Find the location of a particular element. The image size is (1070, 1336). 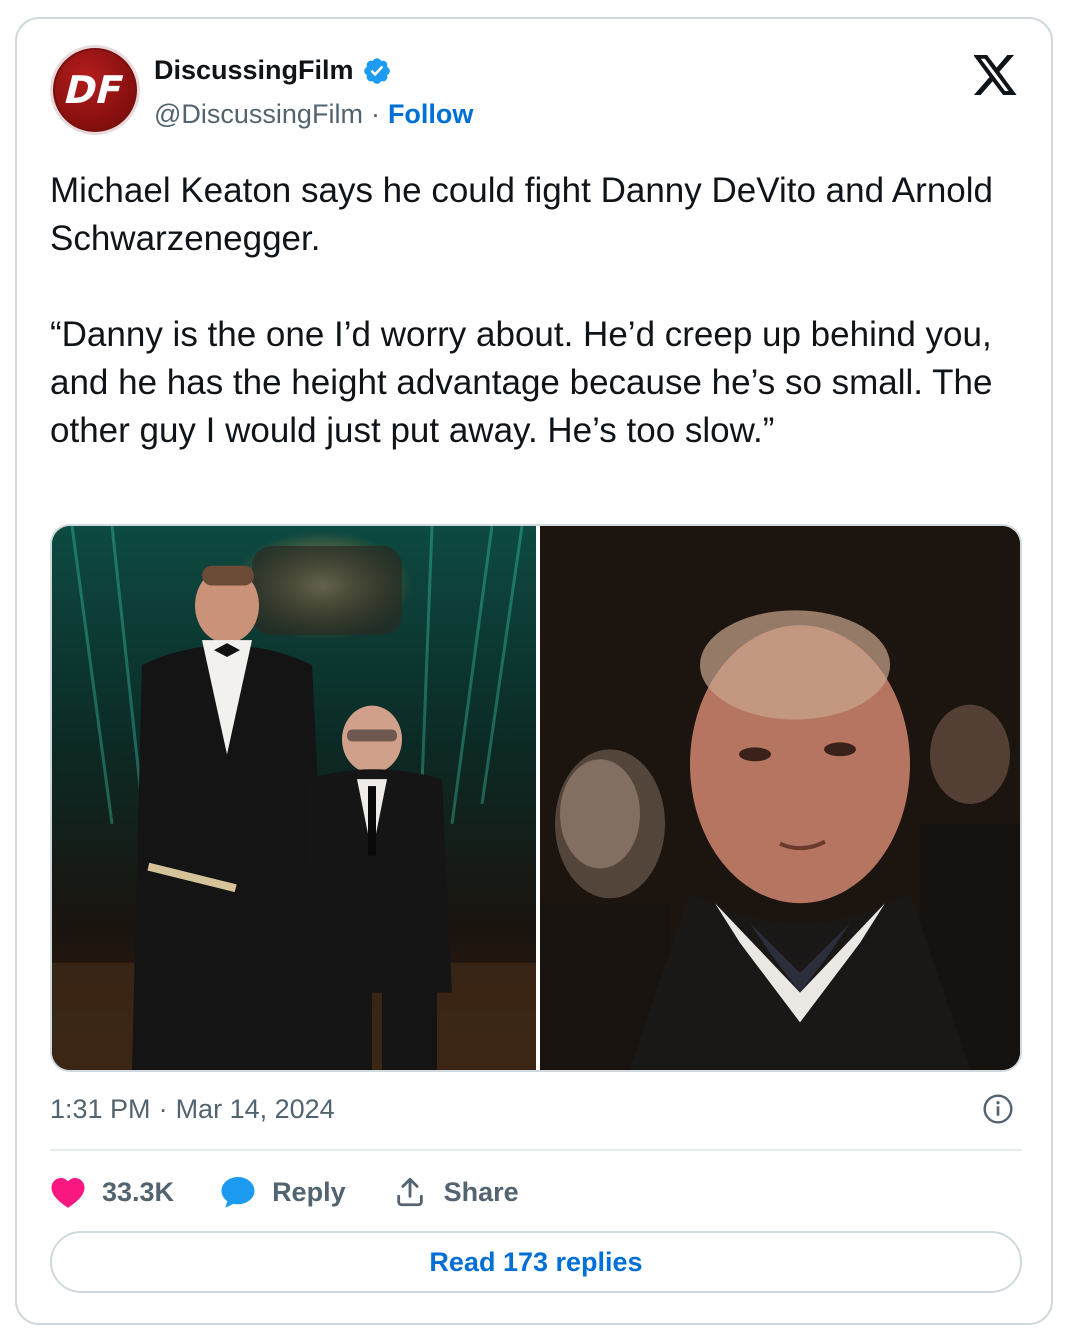

share-label: Share is located at coordinates (481, 1191).